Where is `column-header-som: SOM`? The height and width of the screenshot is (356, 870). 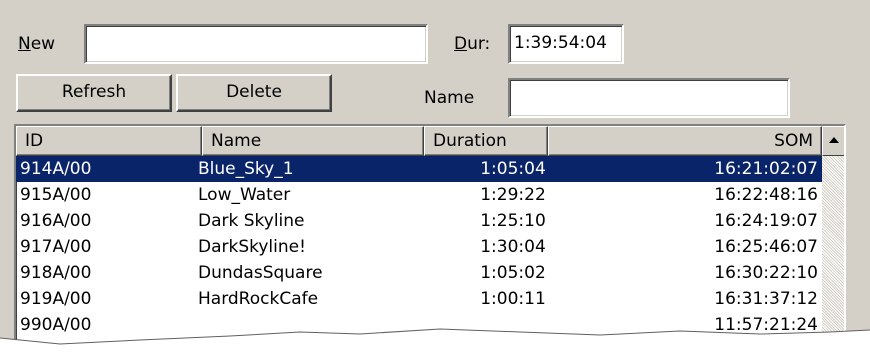 column-header-som: SOM is located at coordinates (685, 141).